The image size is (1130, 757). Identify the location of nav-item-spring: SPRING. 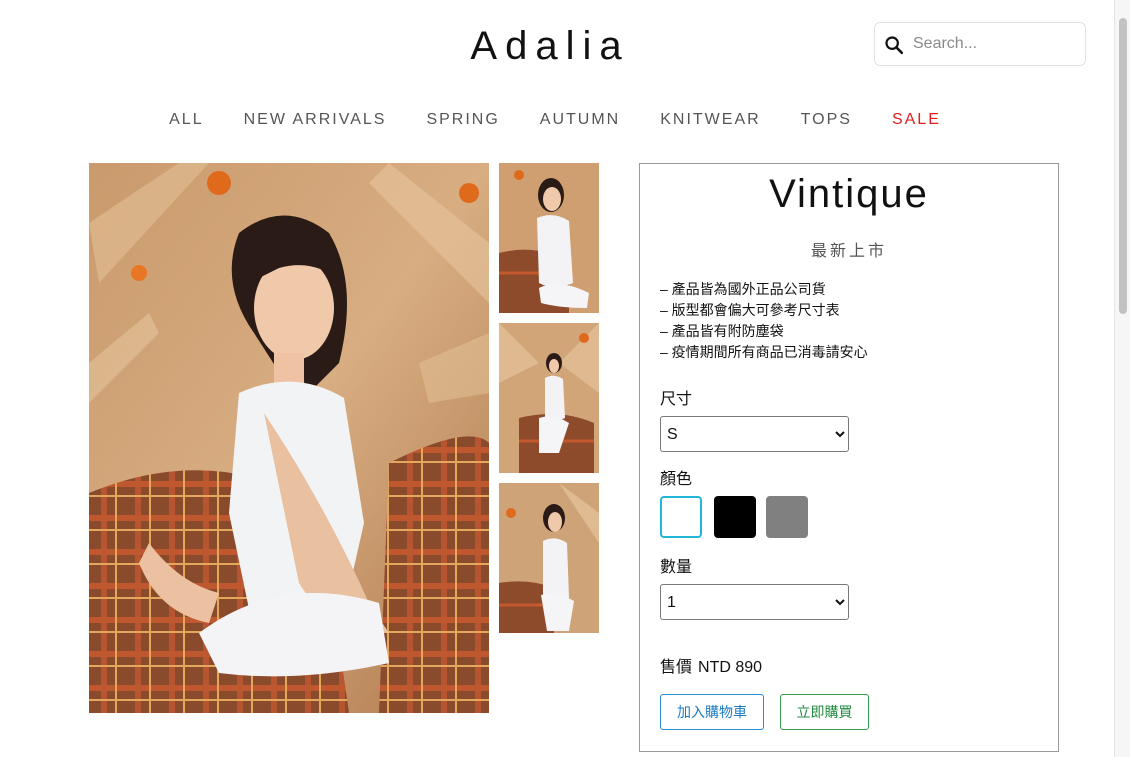
(462, 120).